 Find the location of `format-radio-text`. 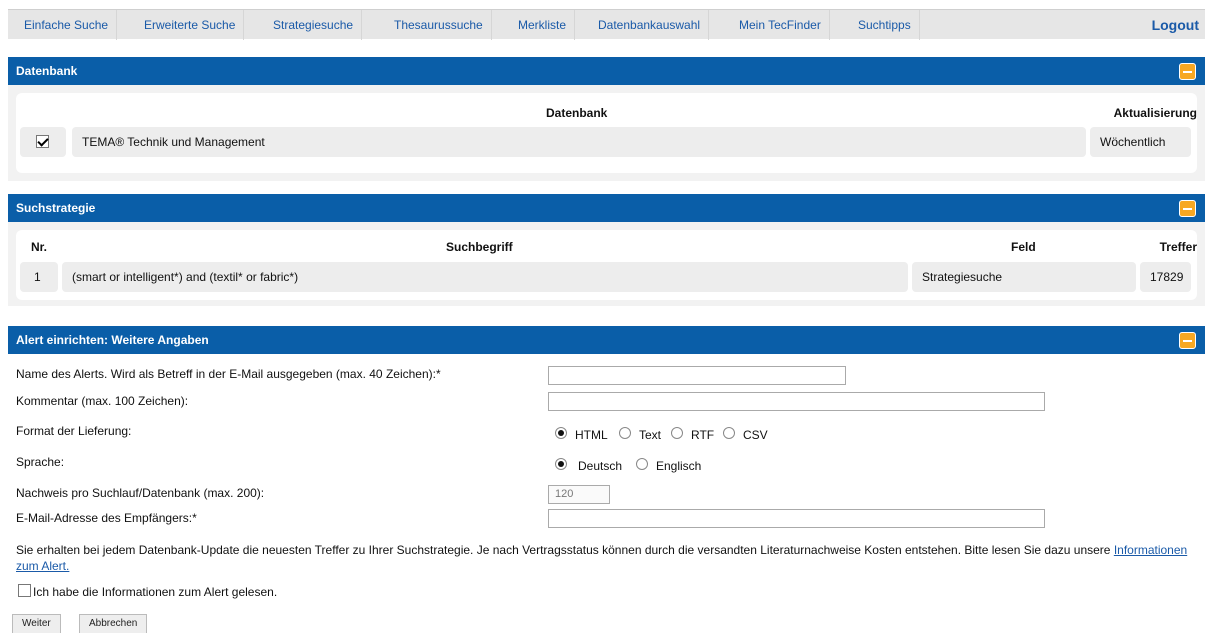

format-radio-text is located at coordinates (625, 433).